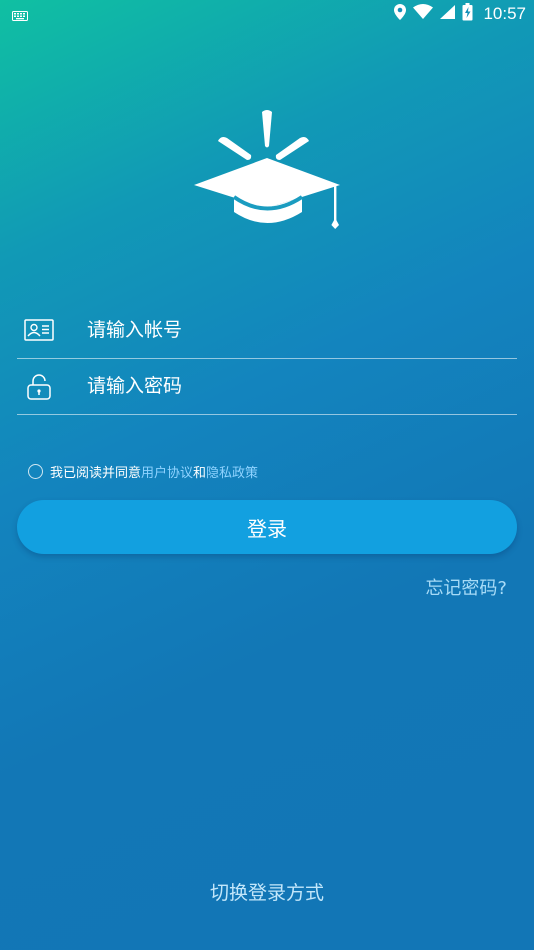 The image size is (534, 950). Describe the element at coordinates (200, 473) in the screenshot. I see `agreement-conjunction: 和` at that location.